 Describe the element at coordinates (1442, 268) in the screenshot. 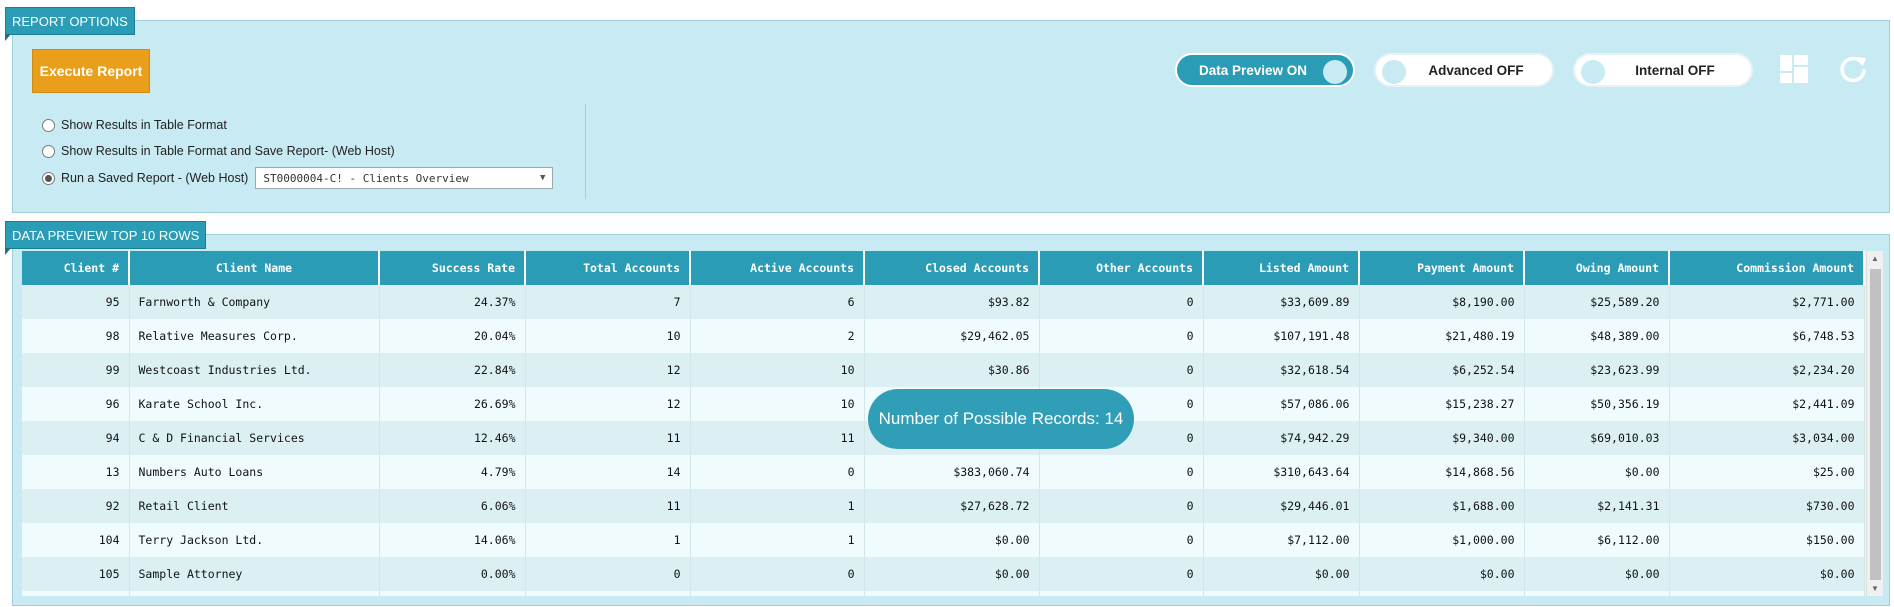

I see `column-header: Payment Amount` at that location.